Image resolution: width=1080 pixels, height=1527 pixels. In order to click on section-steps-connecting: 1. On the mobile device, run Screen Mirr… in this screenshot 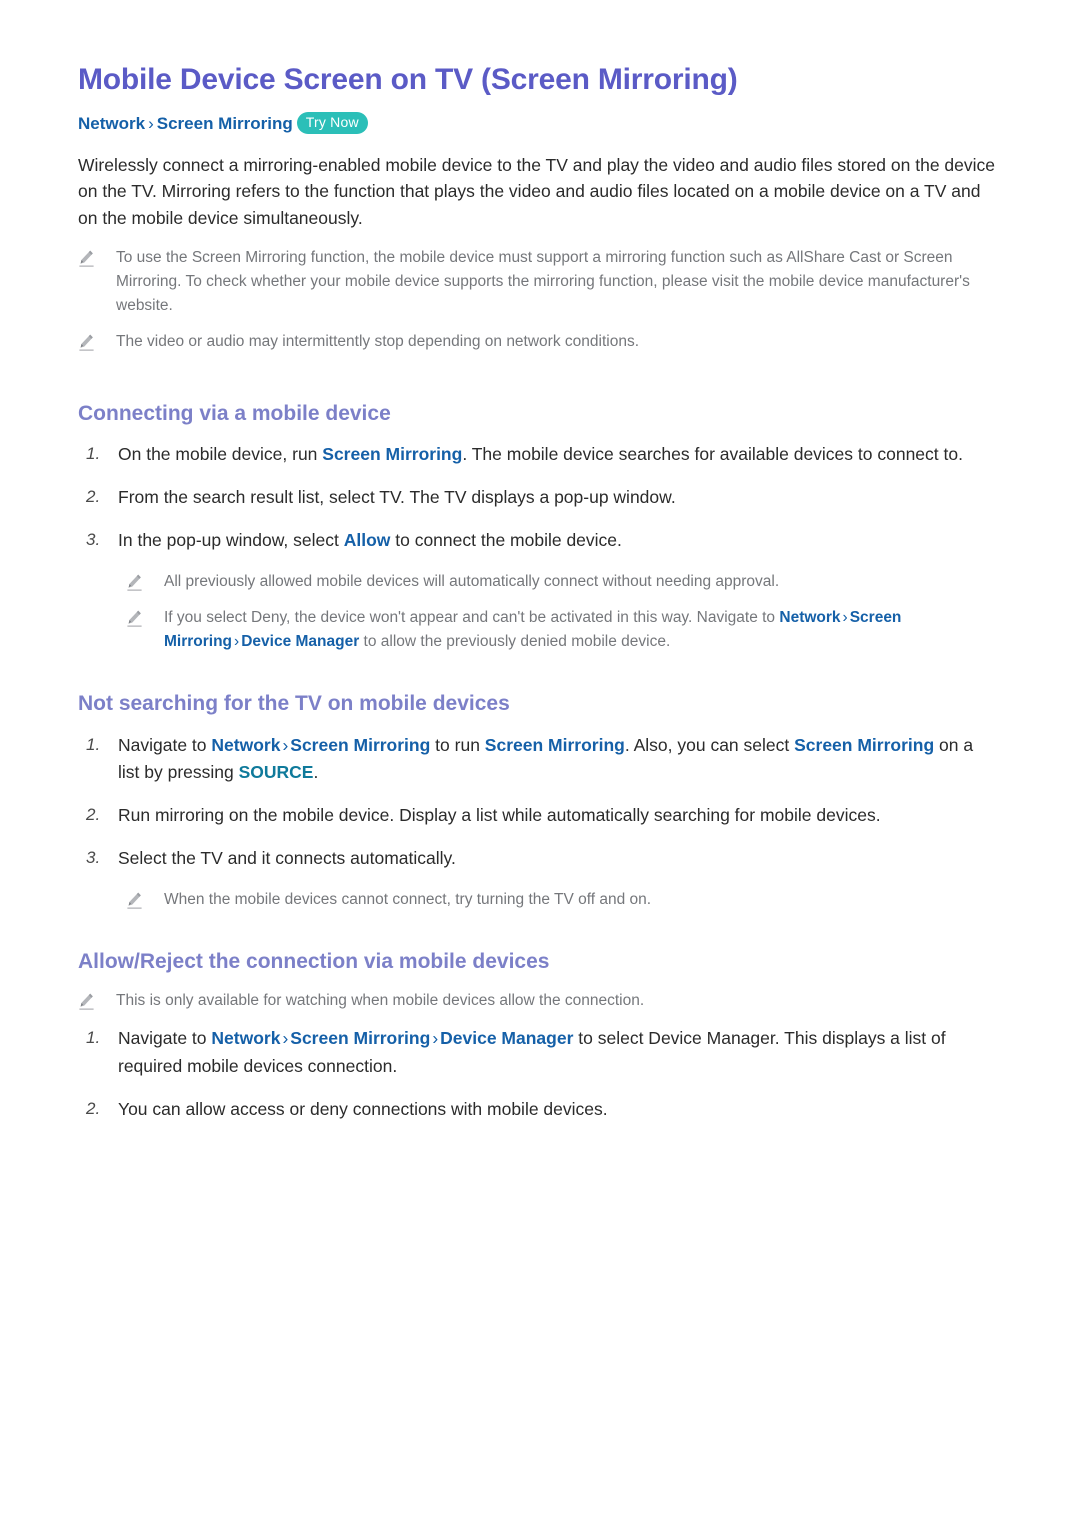, I will do `click(540, 547)`.